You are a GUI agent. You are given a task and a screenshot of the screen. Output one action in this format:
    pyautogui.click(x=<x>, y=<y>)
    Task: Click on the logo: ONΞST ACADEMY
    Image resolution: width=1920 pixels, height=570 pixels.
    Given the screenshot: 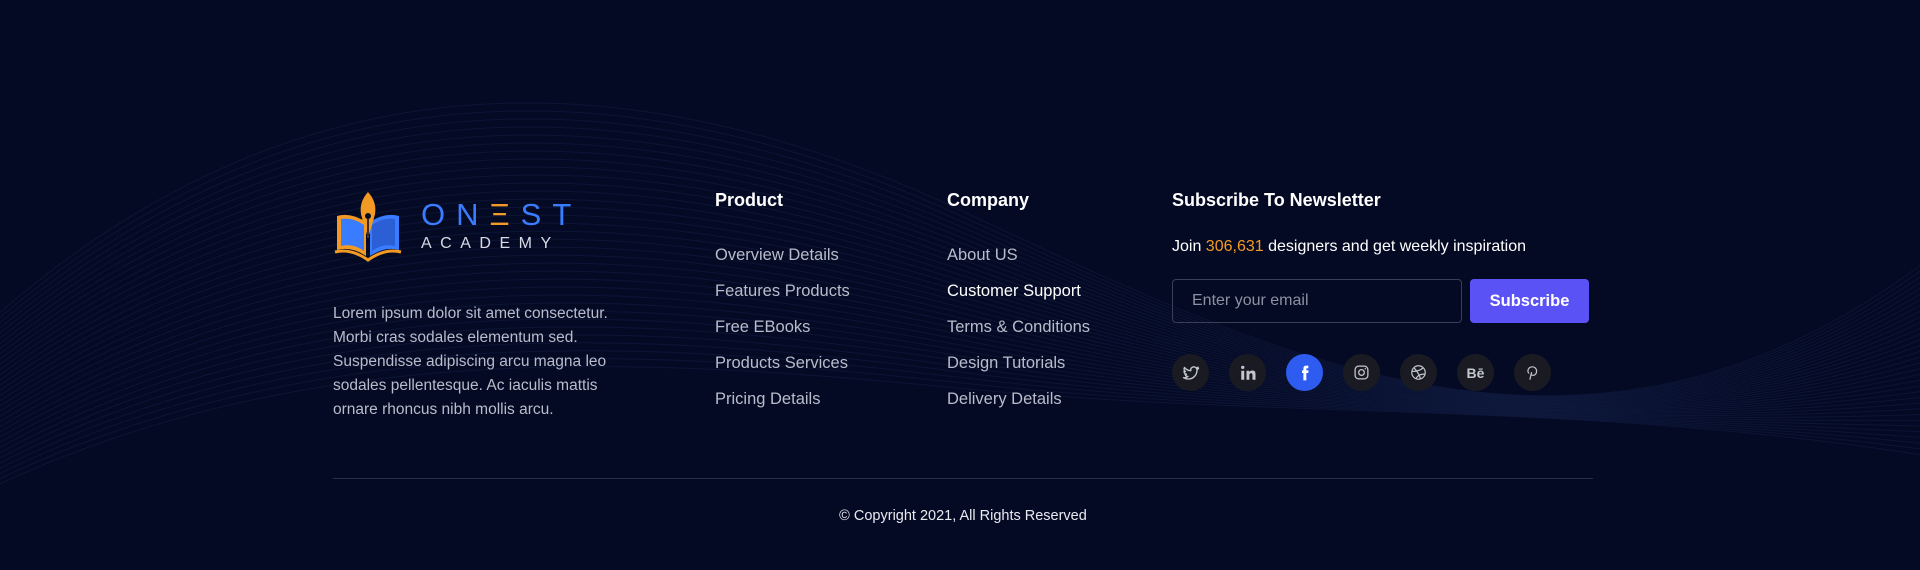 What is the action you would take?
    pyautogui.click(x=488, y=226)
    